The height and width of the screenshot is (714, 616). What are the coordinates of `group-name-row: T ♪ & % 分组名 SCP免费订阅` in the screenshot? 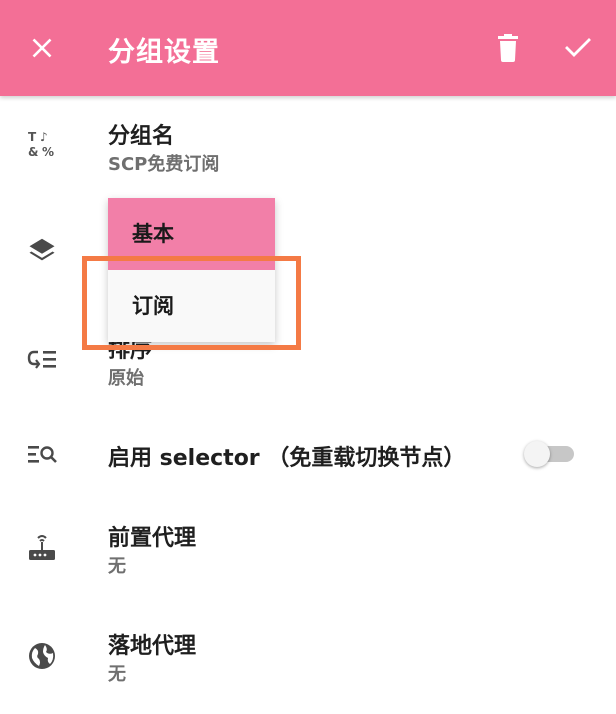 It's located at (308, 148).